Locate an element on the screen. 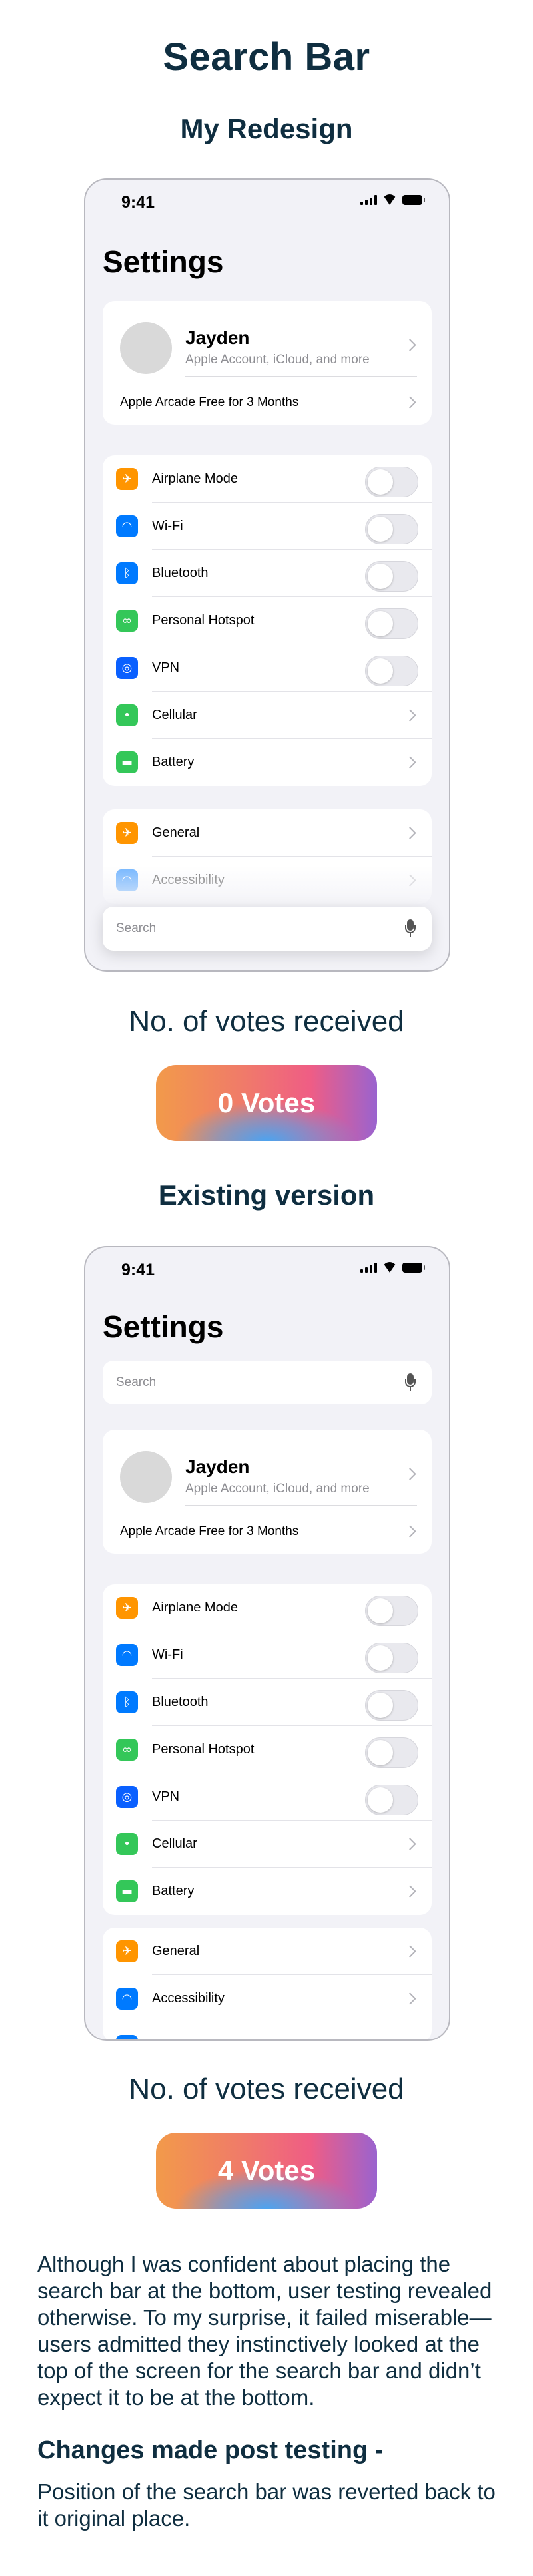 The width and height of the screenshot is (533, 2576). general-group: ✈ General ◠ Accessibility is located at coordinates (267, 1983).